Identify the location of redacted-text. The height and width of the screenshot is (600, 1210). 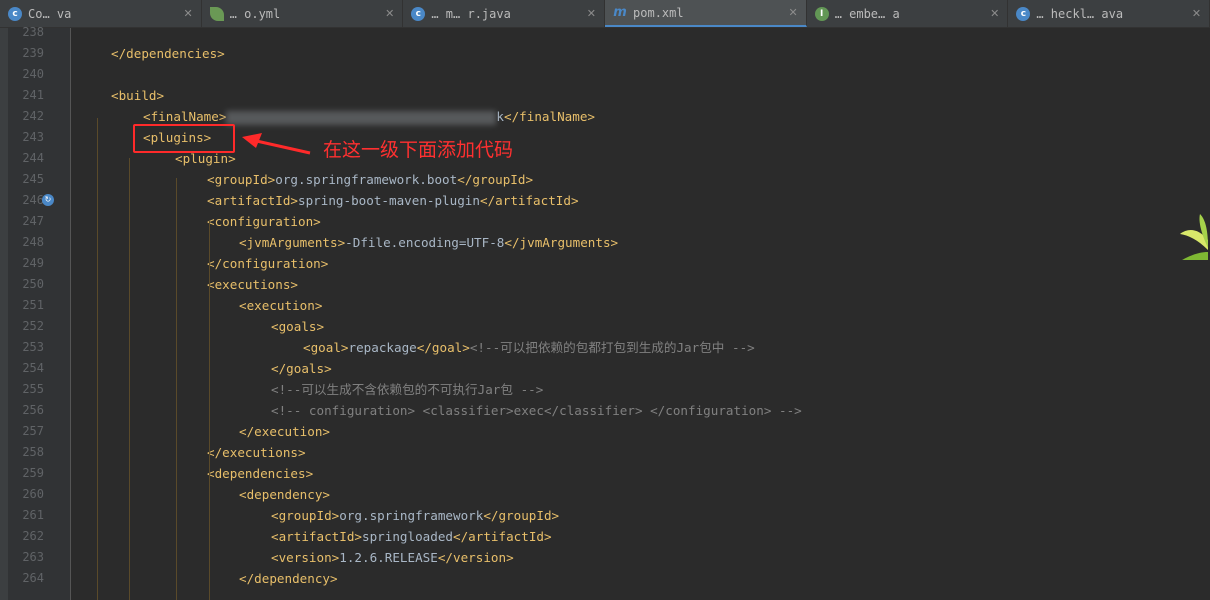
(361, 117).